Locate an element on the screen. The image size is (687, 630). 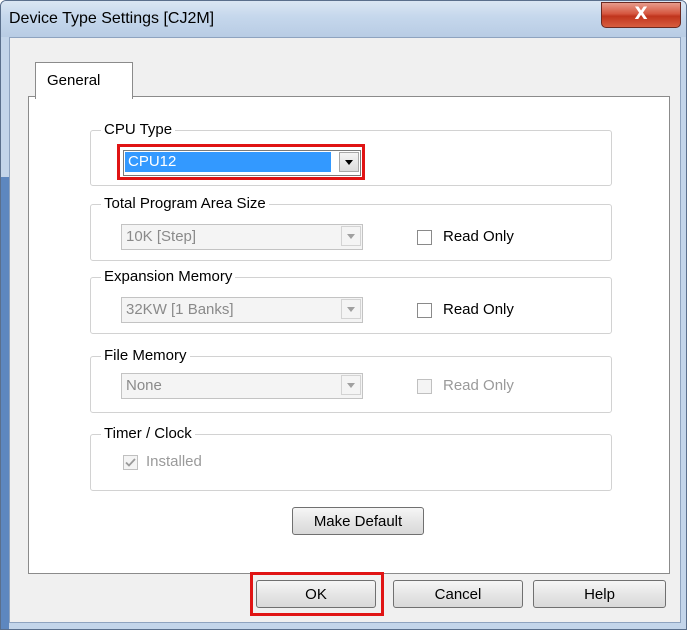
timer-clock-group-label: Timer / Clock is located at coordinates (148, 434).